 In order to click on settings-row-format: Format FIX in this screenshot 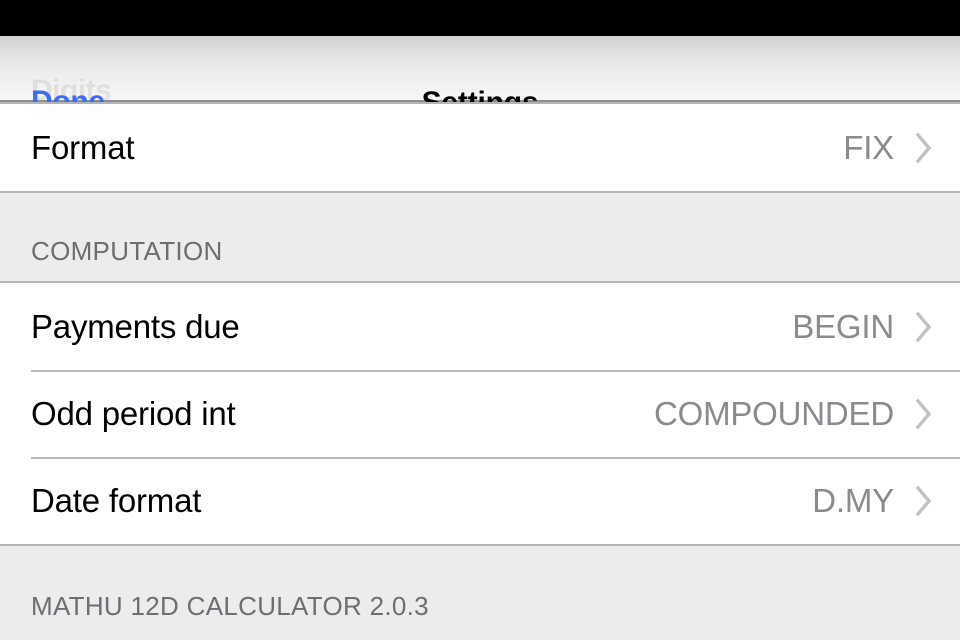, I will do `click(480, 147)`.